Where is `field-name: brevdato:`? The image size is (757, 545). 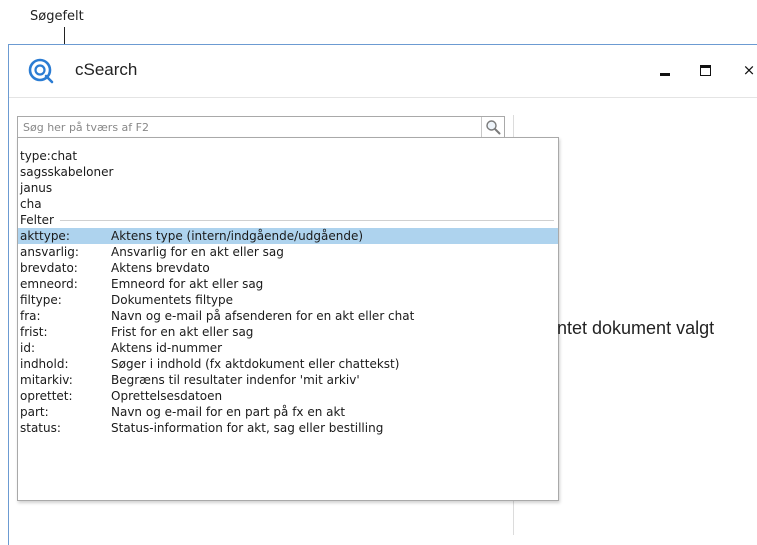 field-name: brevdato: is located at coordinates (49, 268).